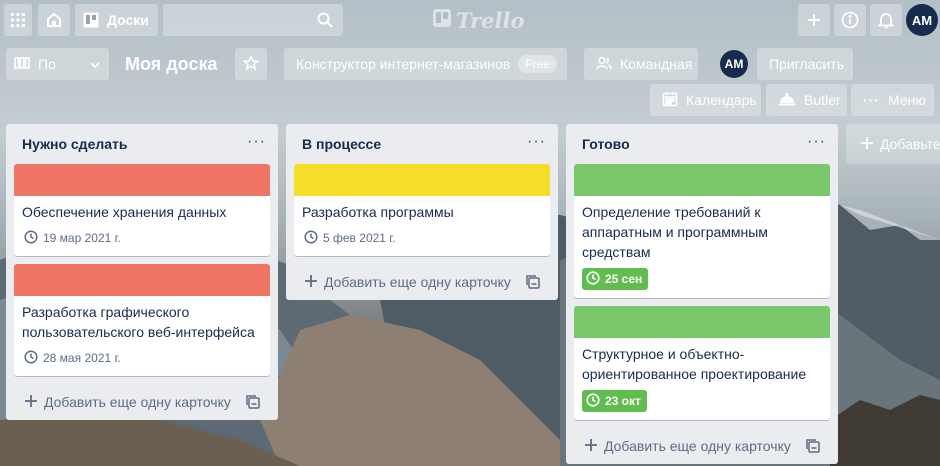  I want to click on butler-icon, so click(787, 100).